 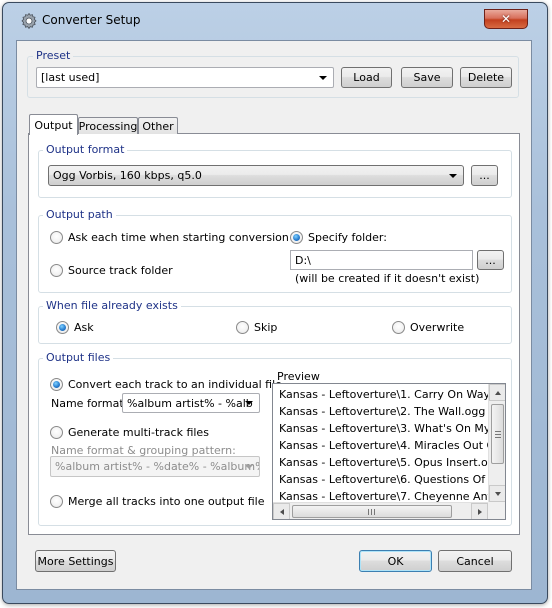 I want to click on output-format-dropdown: Ogg Vorbis, 160 kbps, q5.0, so click(x=256, y=175).